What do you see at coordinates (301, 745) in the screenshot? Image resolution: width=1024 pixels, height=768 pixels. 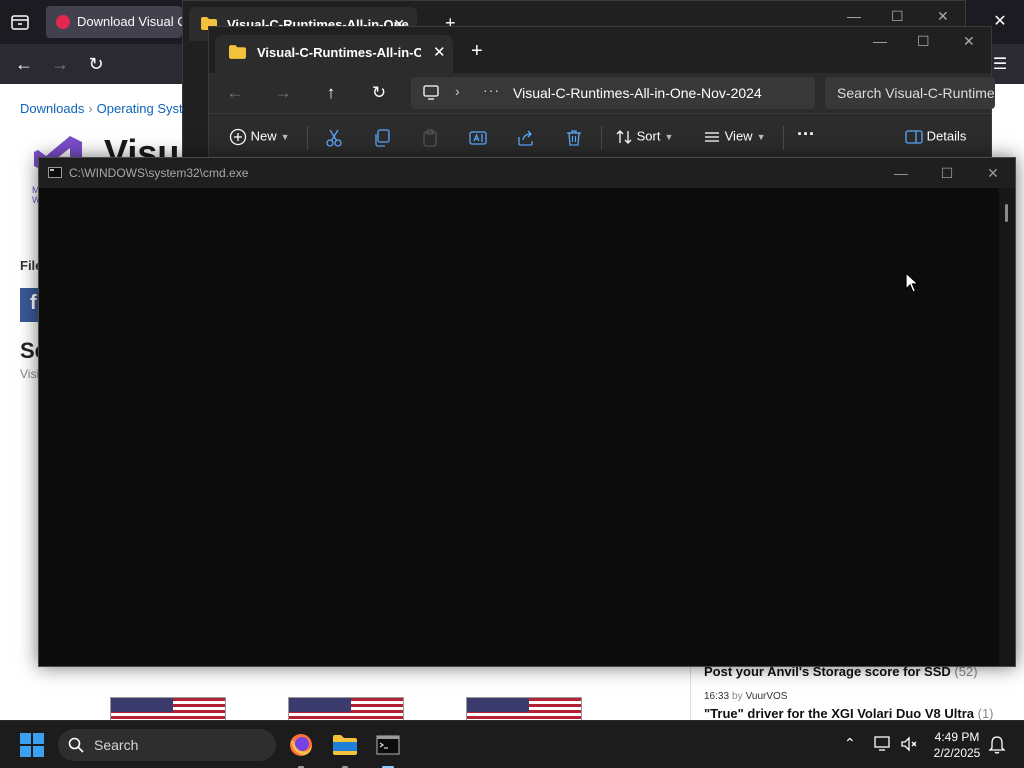 I see `firefox-icon` at bounding box center [301, 745].